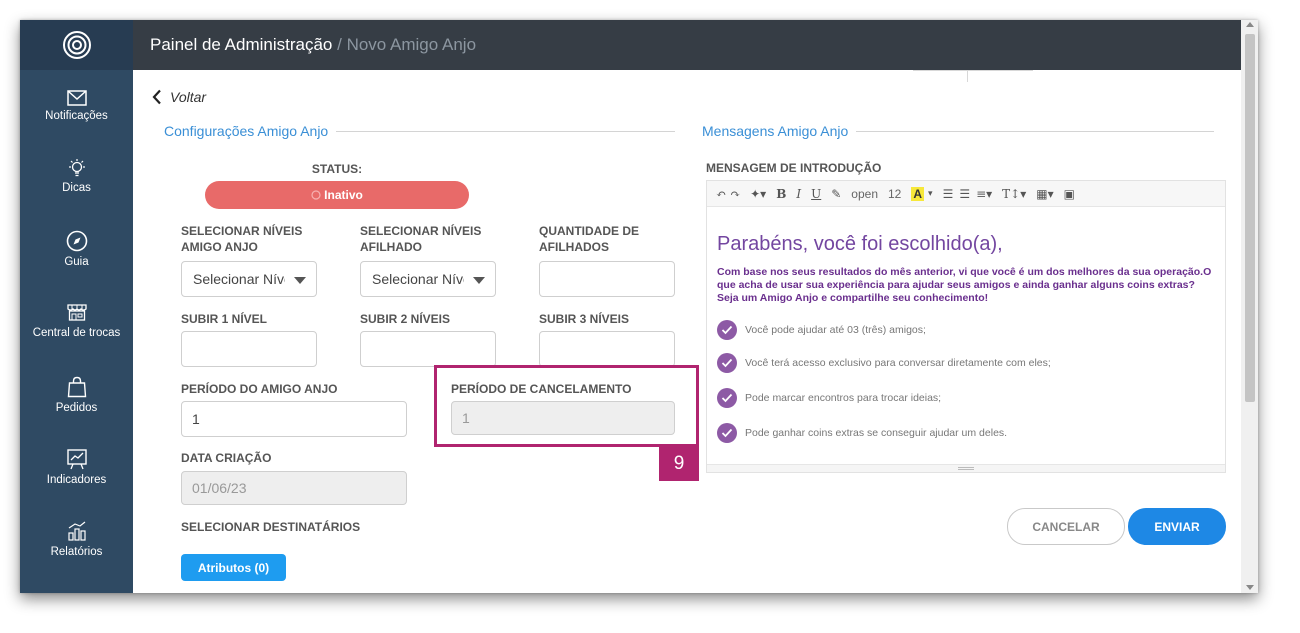  I want to click on sidebar-item-dicas: Dicas, so click(76, 176).